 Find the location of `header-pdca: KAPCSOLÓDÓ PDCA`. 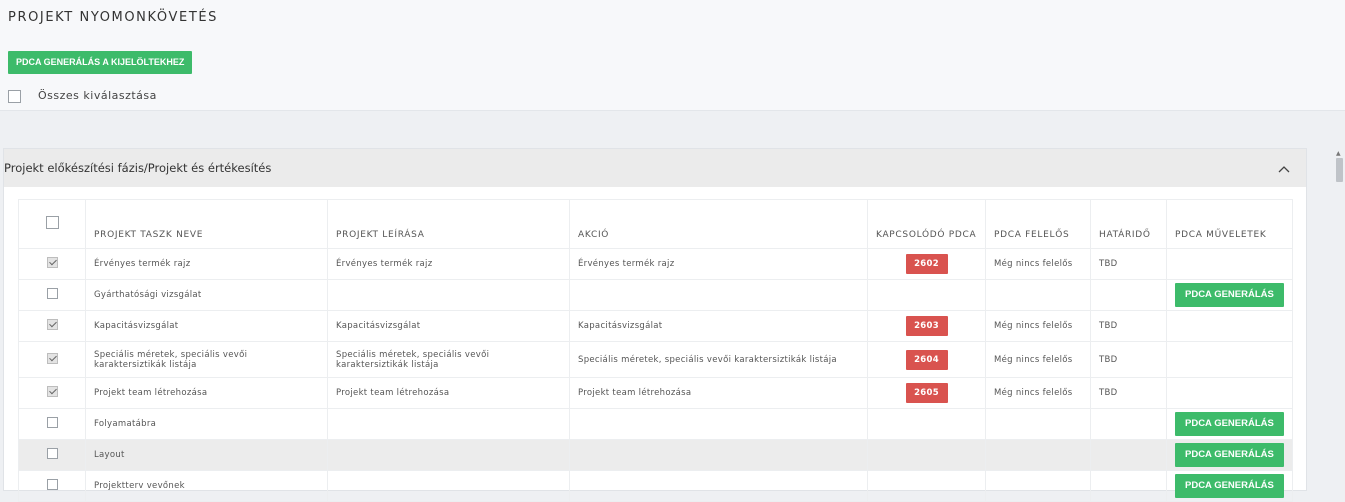

header-pdca: KAPCSOLÓDÓ PDCA is located at coordinates (926, 224).